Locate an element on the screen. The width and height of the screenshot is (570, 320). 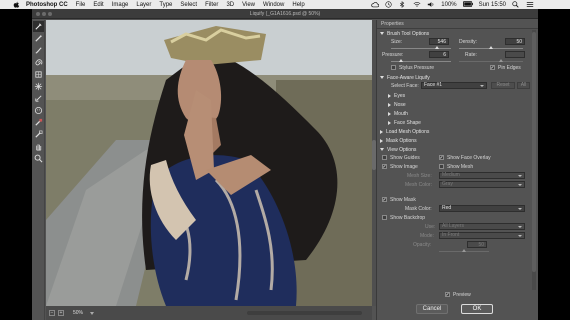
reconstruct-tool is located at coordinates (38, 38).